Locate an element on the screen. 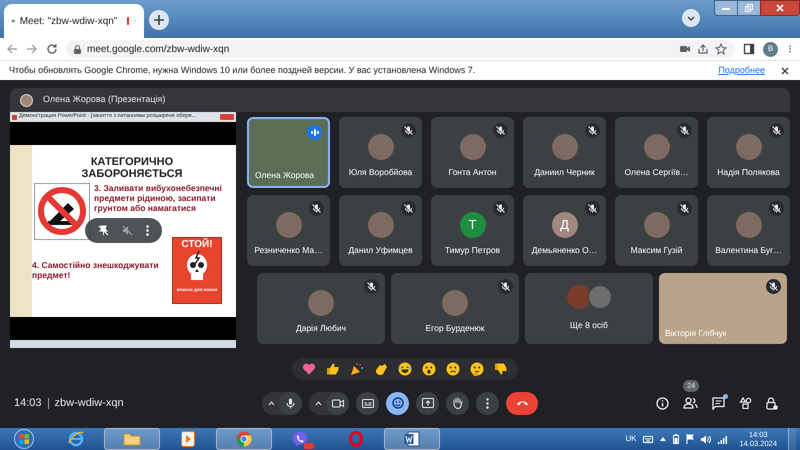 This screenshot has height=450, width=800. thumbs-down-icon is located at coordinates (501, 369).